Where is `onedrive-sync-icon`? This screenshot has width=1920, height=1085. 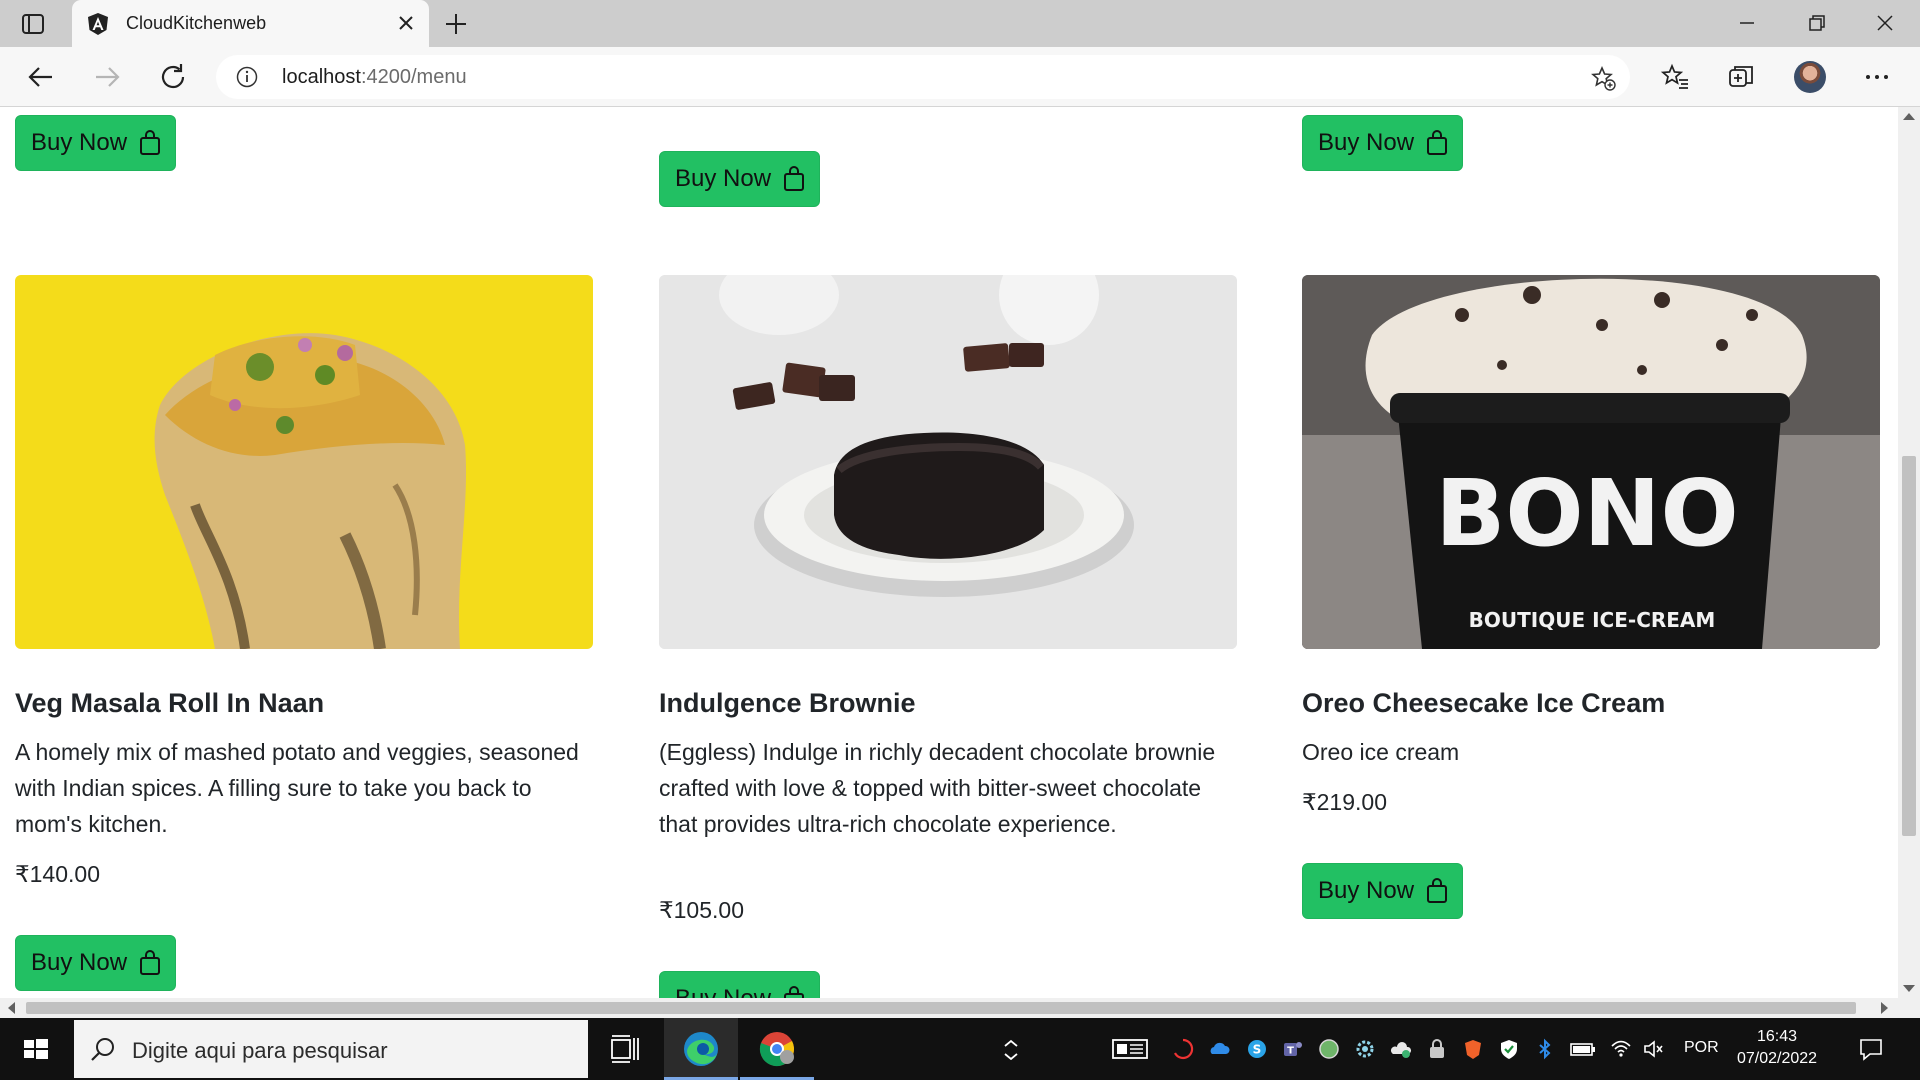
onedrive-sync-icon is located at coordinates (1219, 1049).